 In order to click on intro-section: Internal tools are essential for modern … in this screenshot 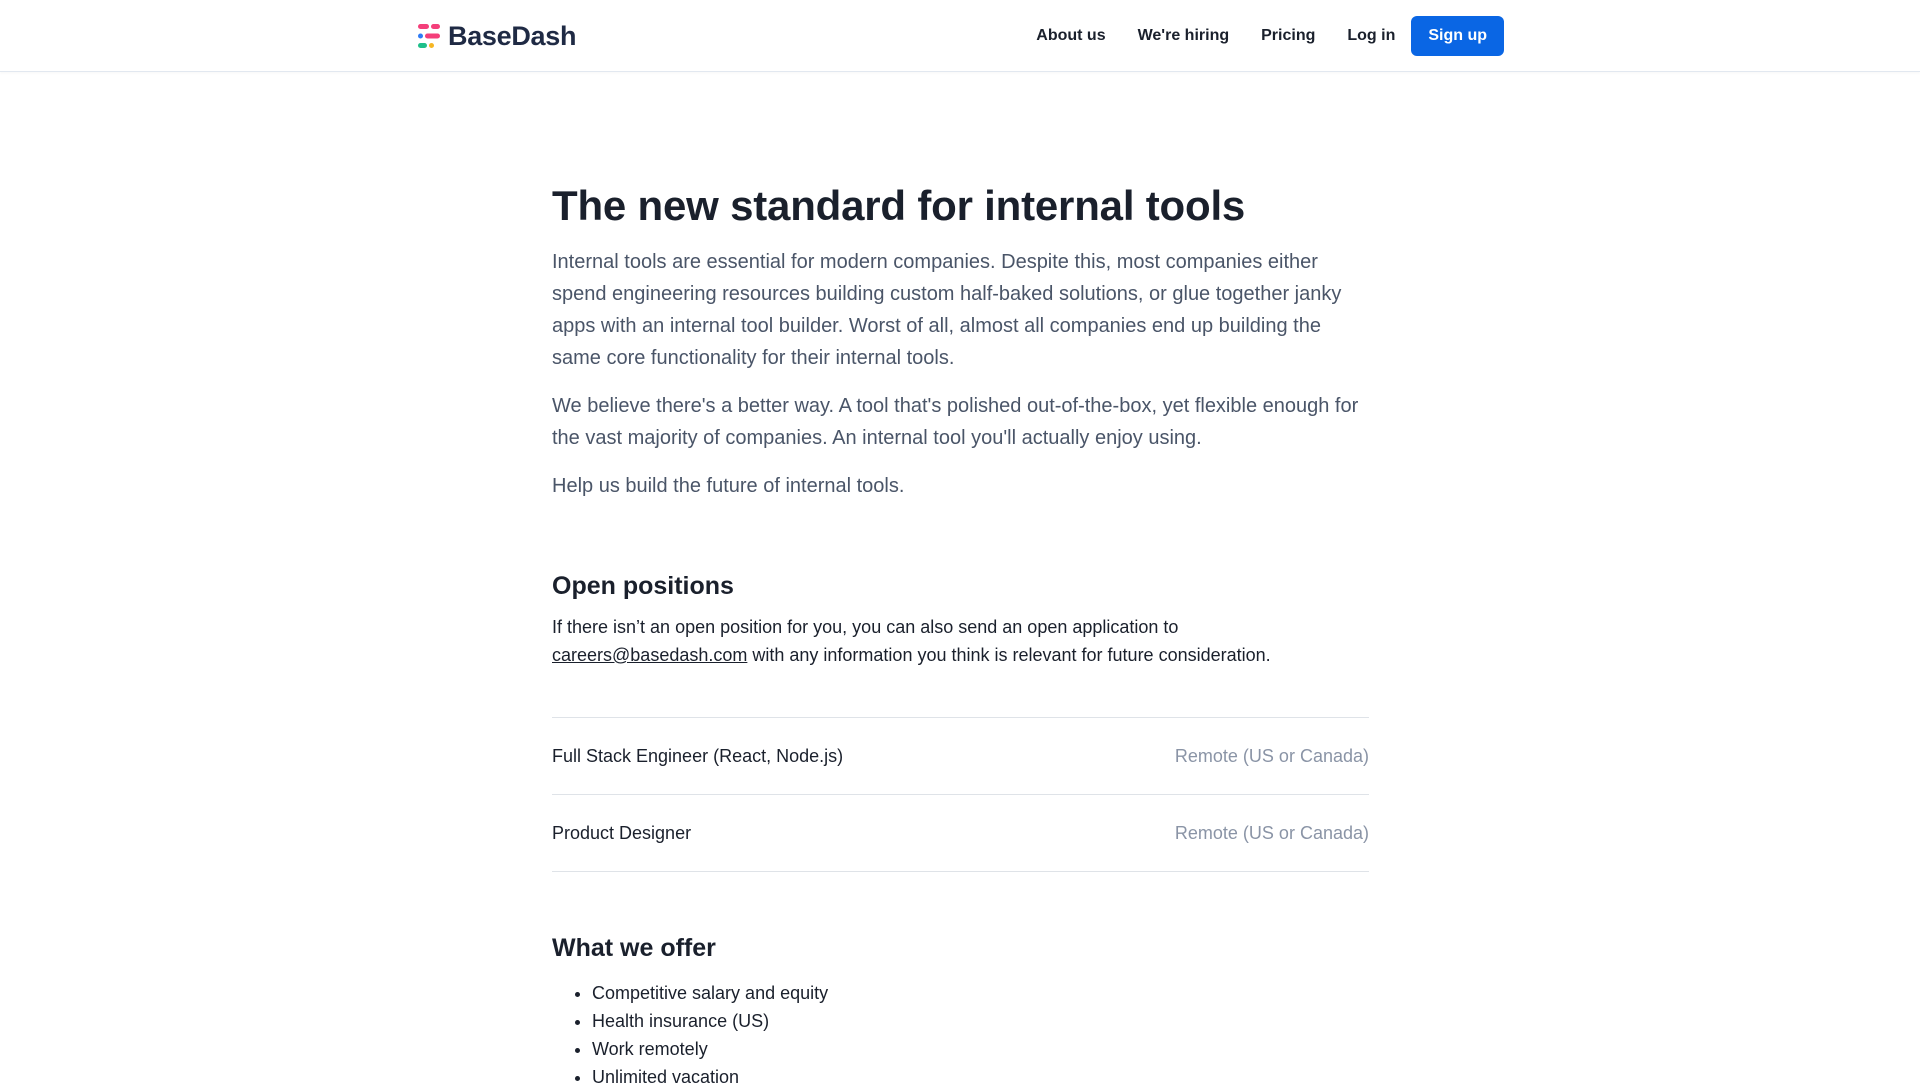, I will do `click(960, 374)`.